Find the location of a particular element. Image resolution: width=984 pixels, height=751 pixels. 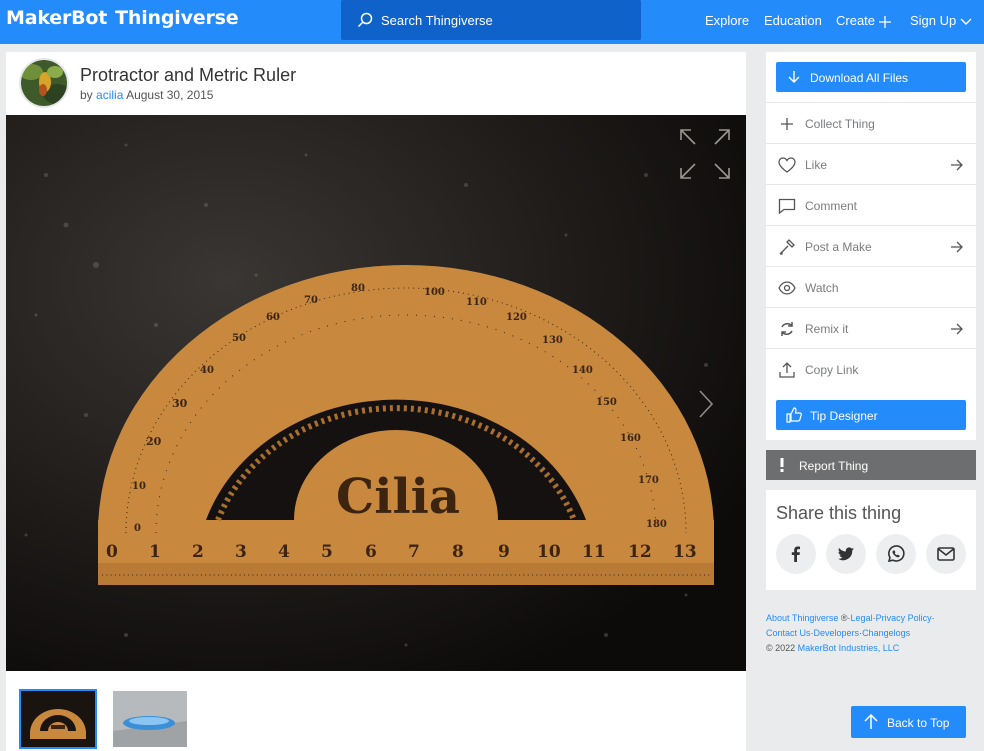

footer-contact-link: Contact Us is located at coordinates (788, 633).